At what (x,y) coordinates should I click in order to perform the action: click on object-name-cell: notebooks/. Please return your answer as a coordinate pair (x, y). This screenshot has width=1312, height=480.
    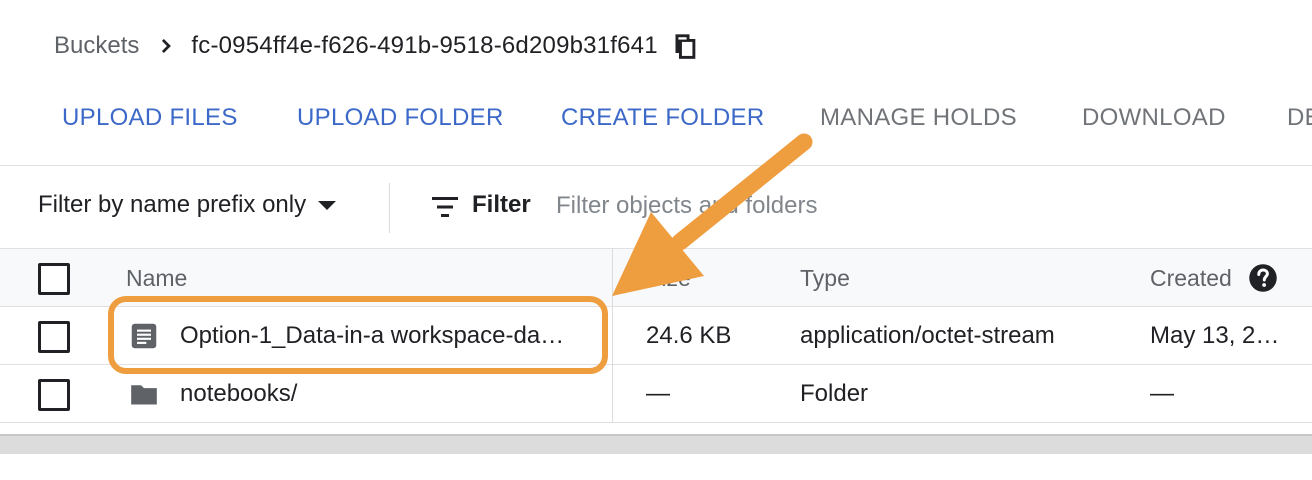
    Looking at the image, I should click on (213, 394).